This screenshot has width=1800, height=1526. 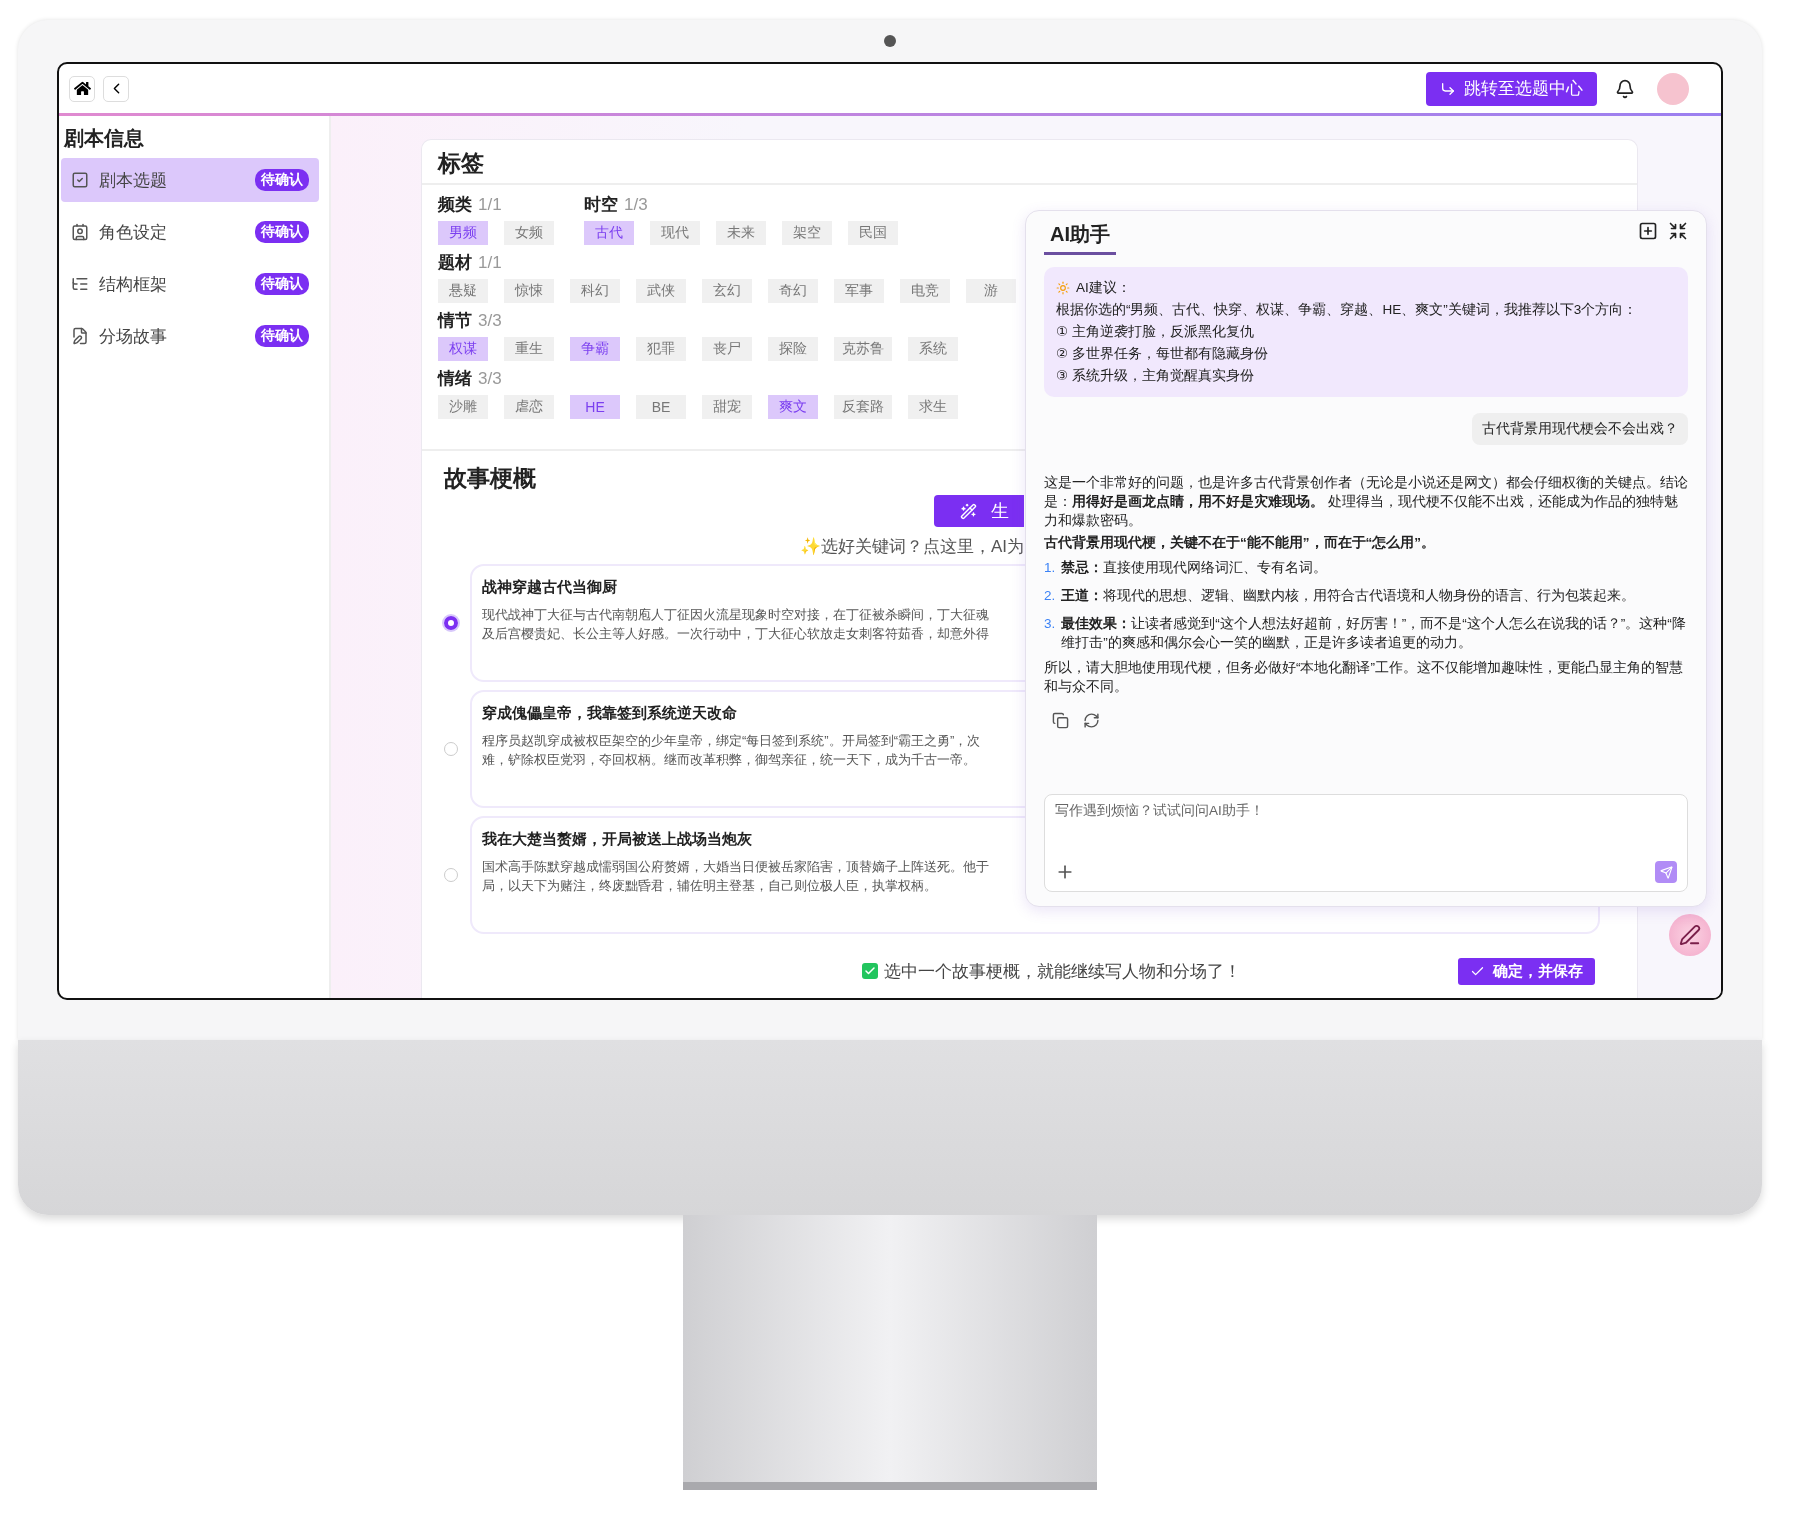 I want to click on tag: 现代, so click(x=675, y=233).